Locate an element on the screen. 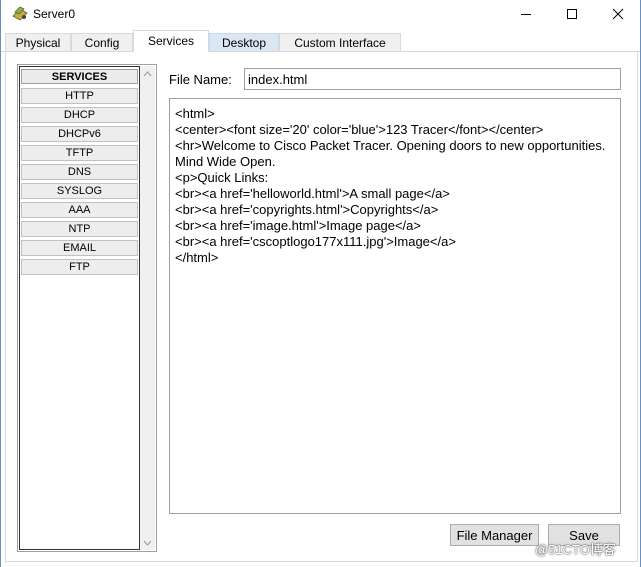 This screenshot has height=567, width=641. file-name-input is located at coordinates (432, 79).